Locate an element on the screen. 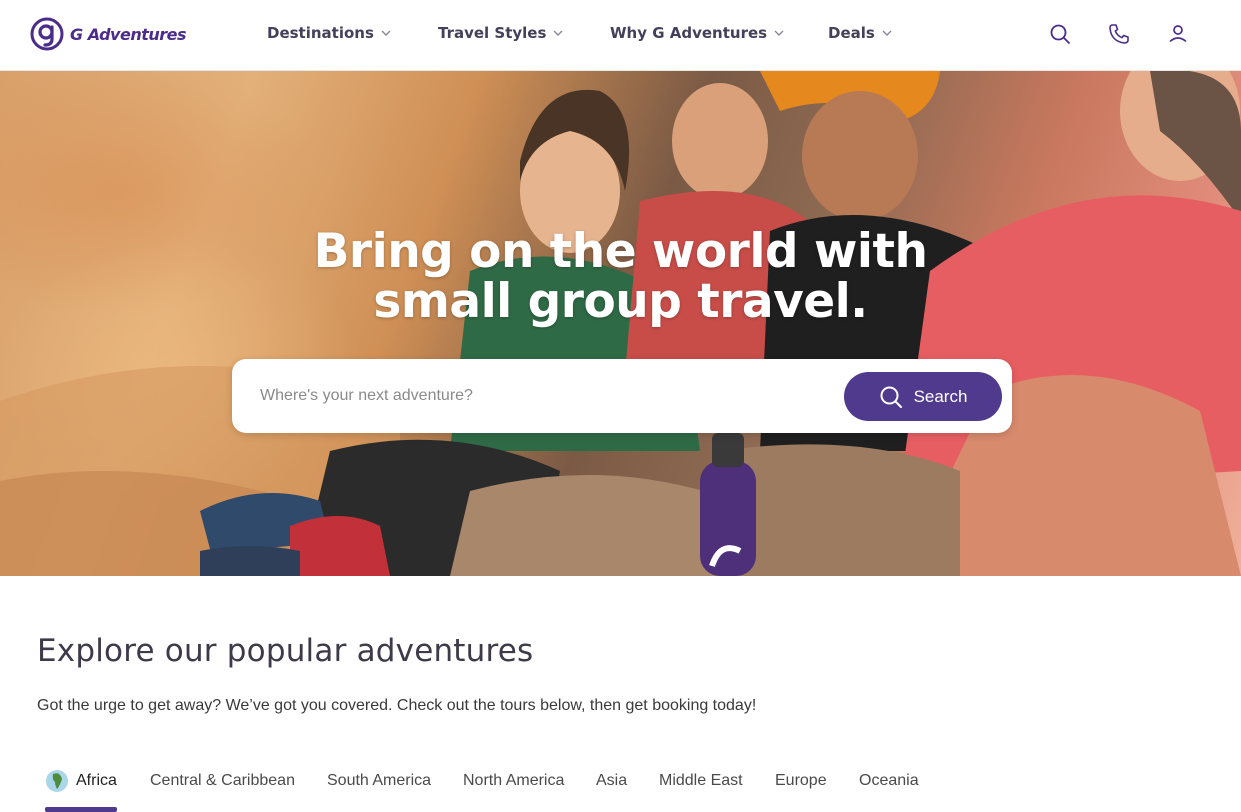 This screenshot has height=812, width=1241. destination-search-input is located at coordinates (540, 396).